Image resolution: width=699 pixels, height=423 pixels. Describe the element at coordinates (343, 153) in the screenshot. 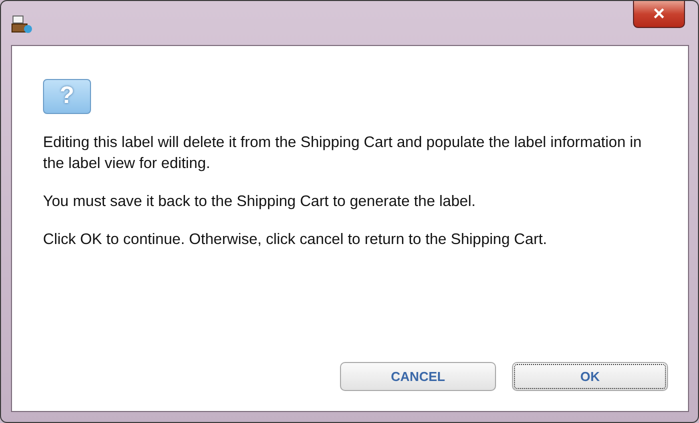

I see `message-text: Editing this label will delete it from the Shipping Cart and populate the label information in the label view for editing.` at that location.